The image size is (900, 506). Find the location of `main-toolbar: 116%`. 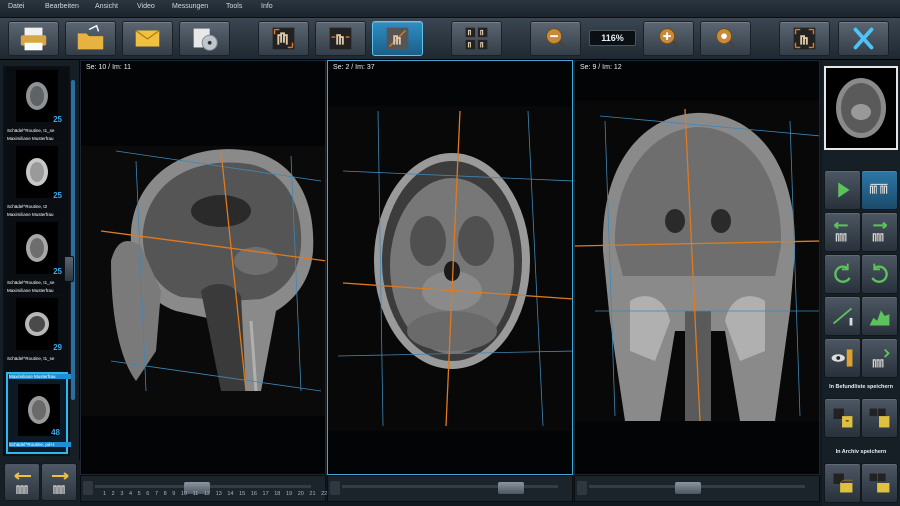

main-toolbar: 116% is located at coordinates (450, 39).